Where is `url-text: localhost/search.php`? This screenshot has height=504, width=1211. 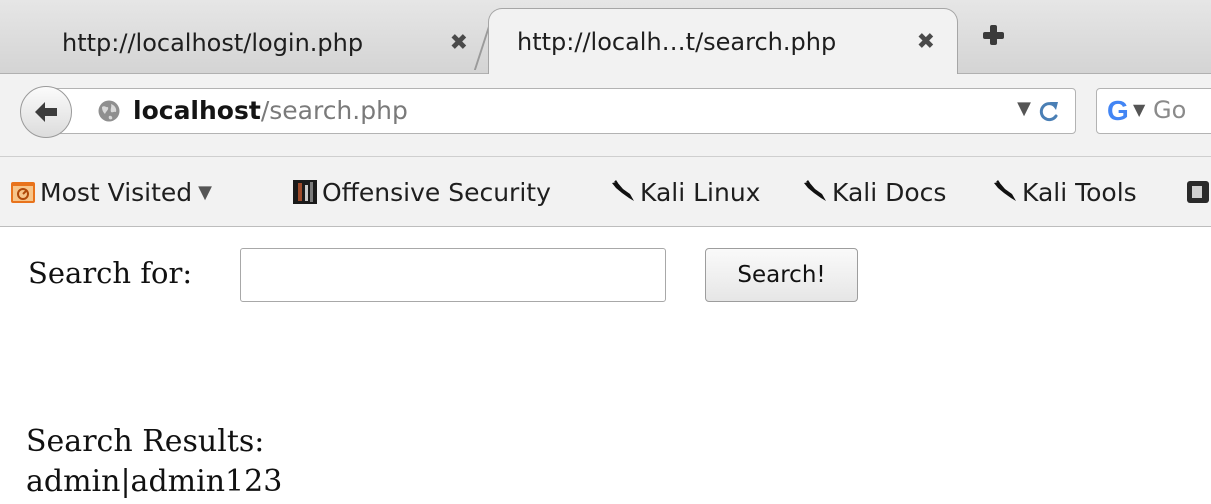 url-text: localhost/search.php is located at coordinates (270, 110).